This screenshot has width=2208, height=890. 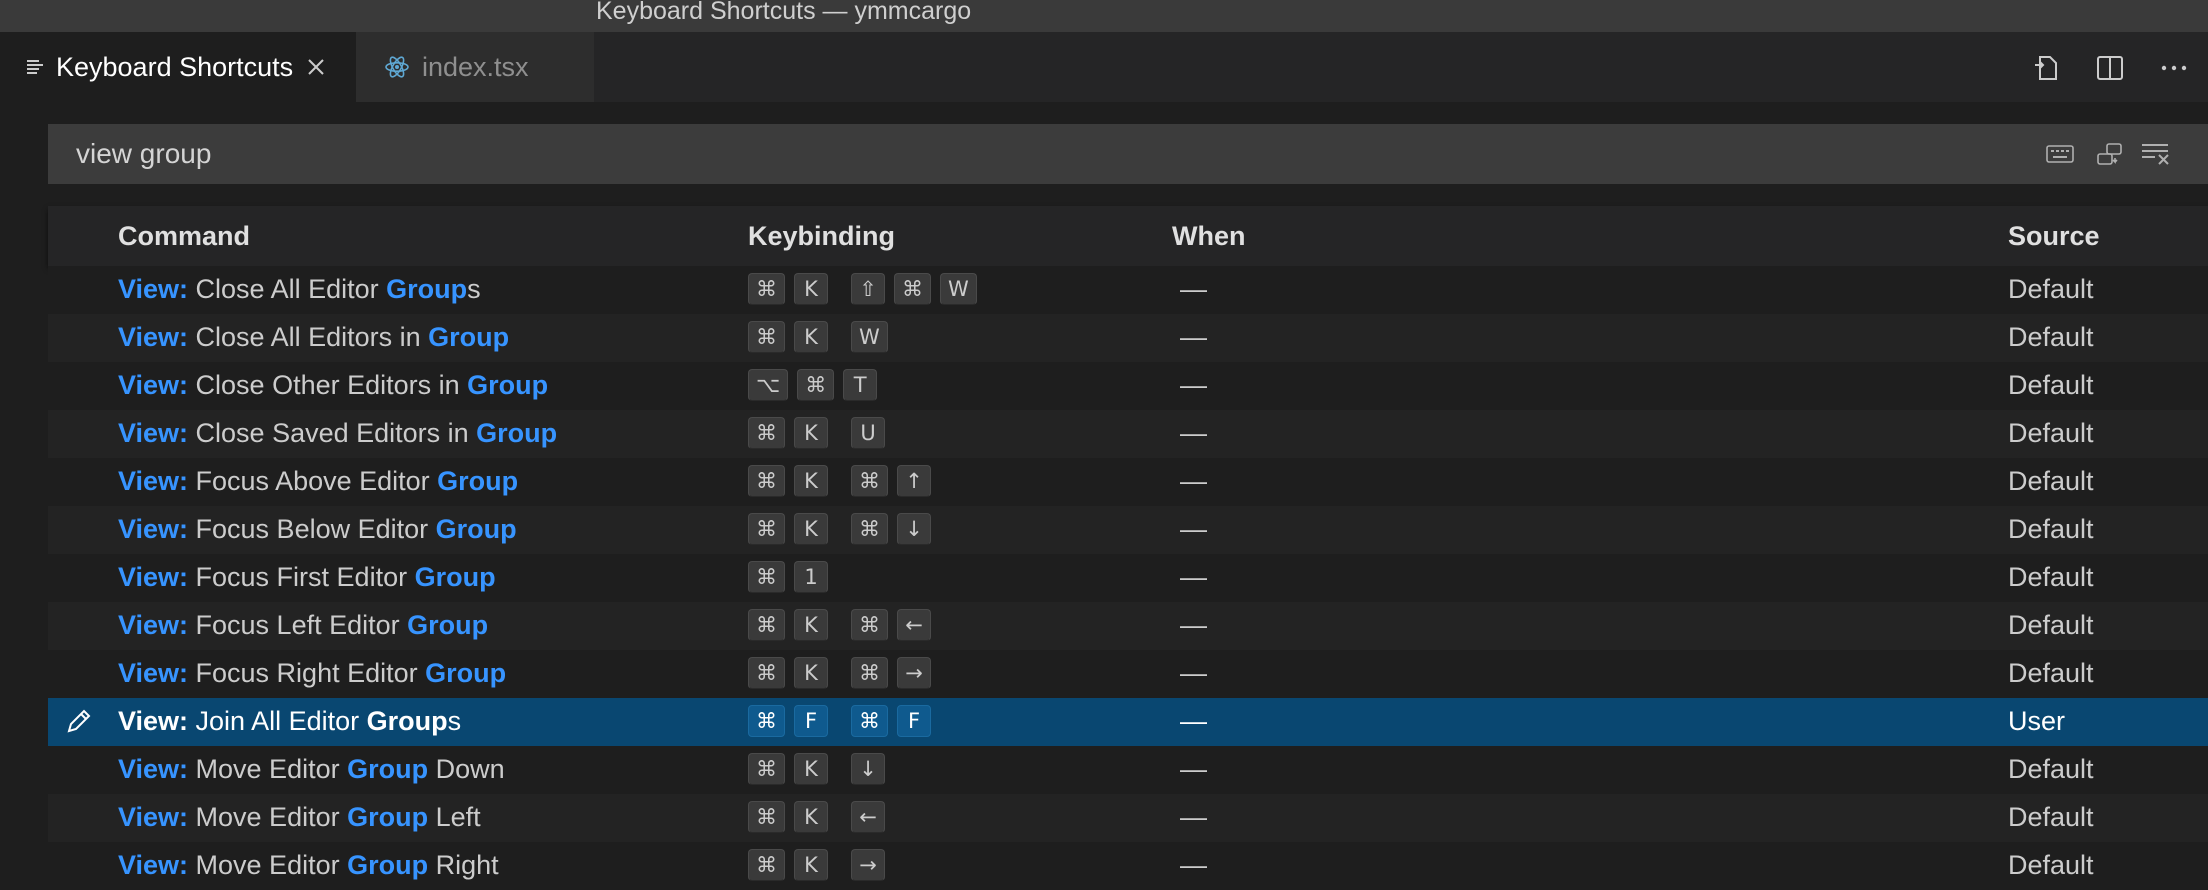 I want to click on command-suffix: Left, so click(x=454, y=817).